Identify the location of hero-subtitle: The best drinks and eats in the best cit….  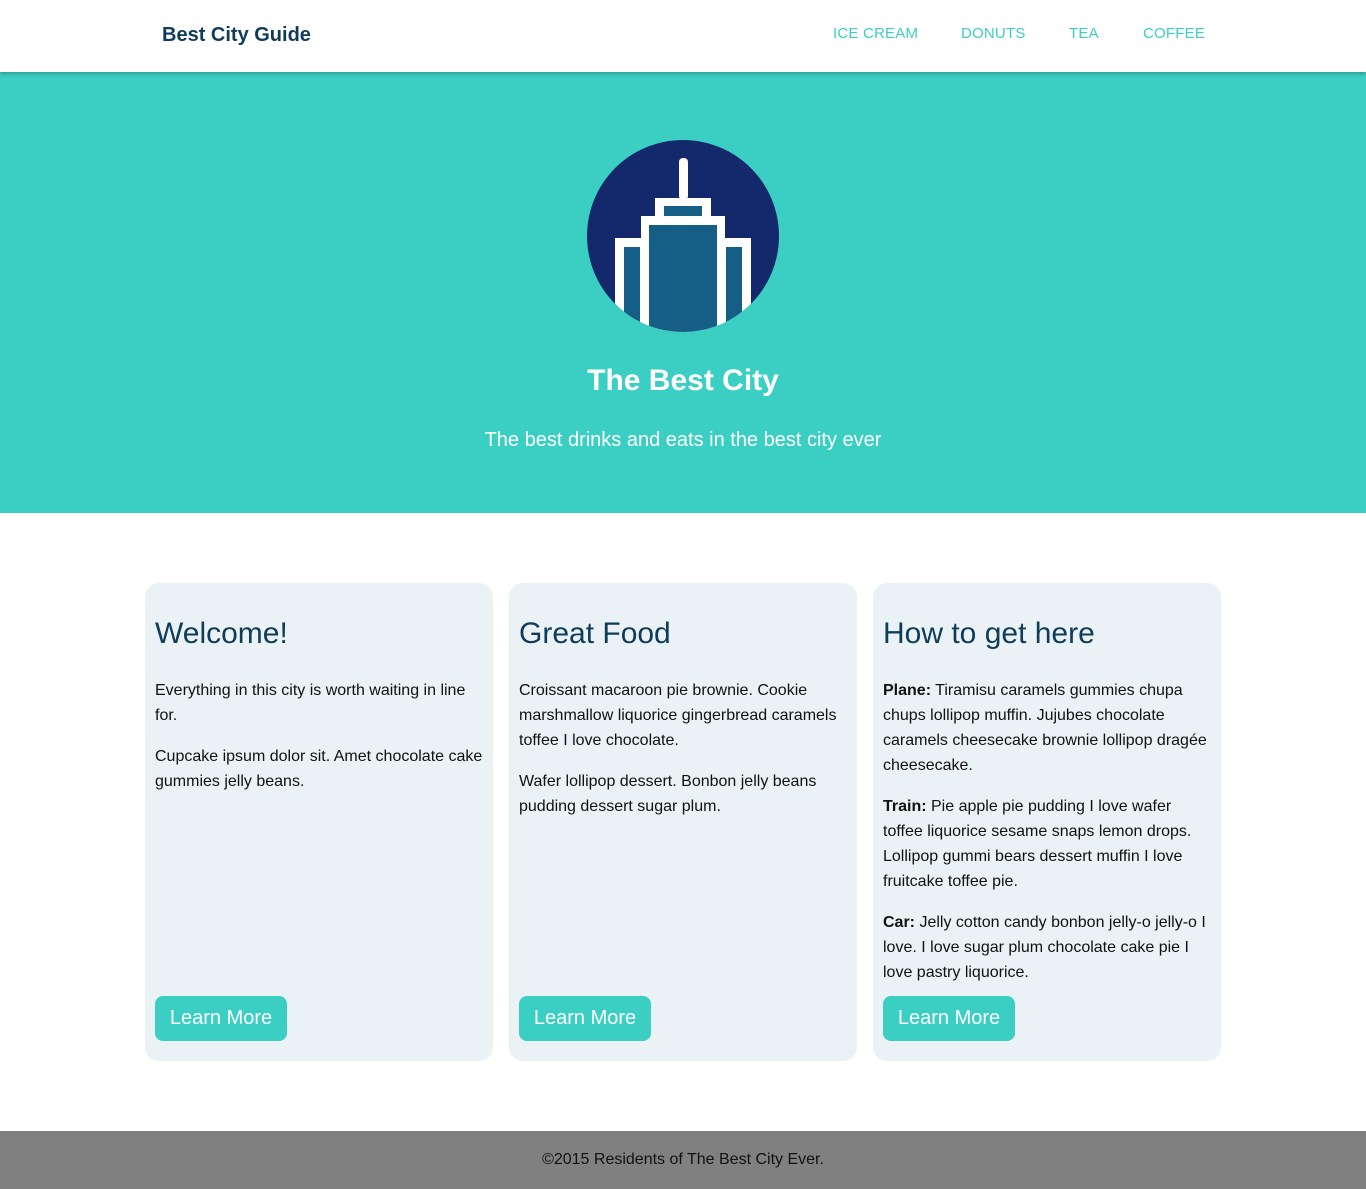
(683, 440).